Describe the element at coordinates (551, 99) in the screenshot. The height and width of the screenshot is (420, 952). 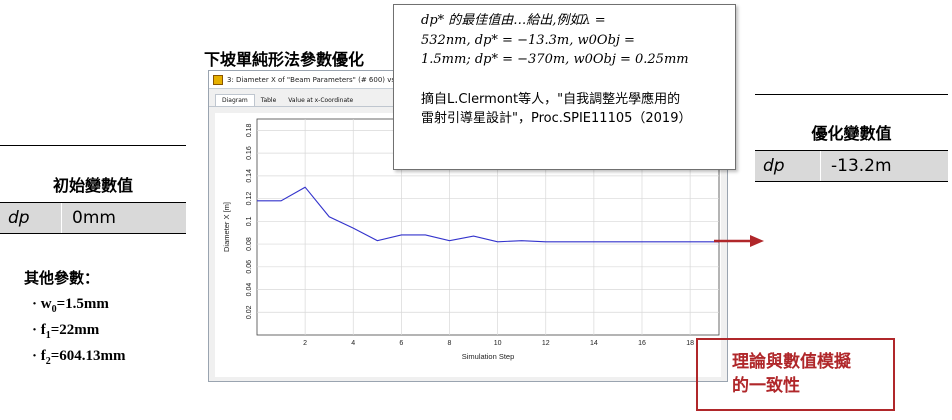
I see `callout-ref-line-1: 摘自L.Clermont等人，"自我調整光學應用的` at that location.